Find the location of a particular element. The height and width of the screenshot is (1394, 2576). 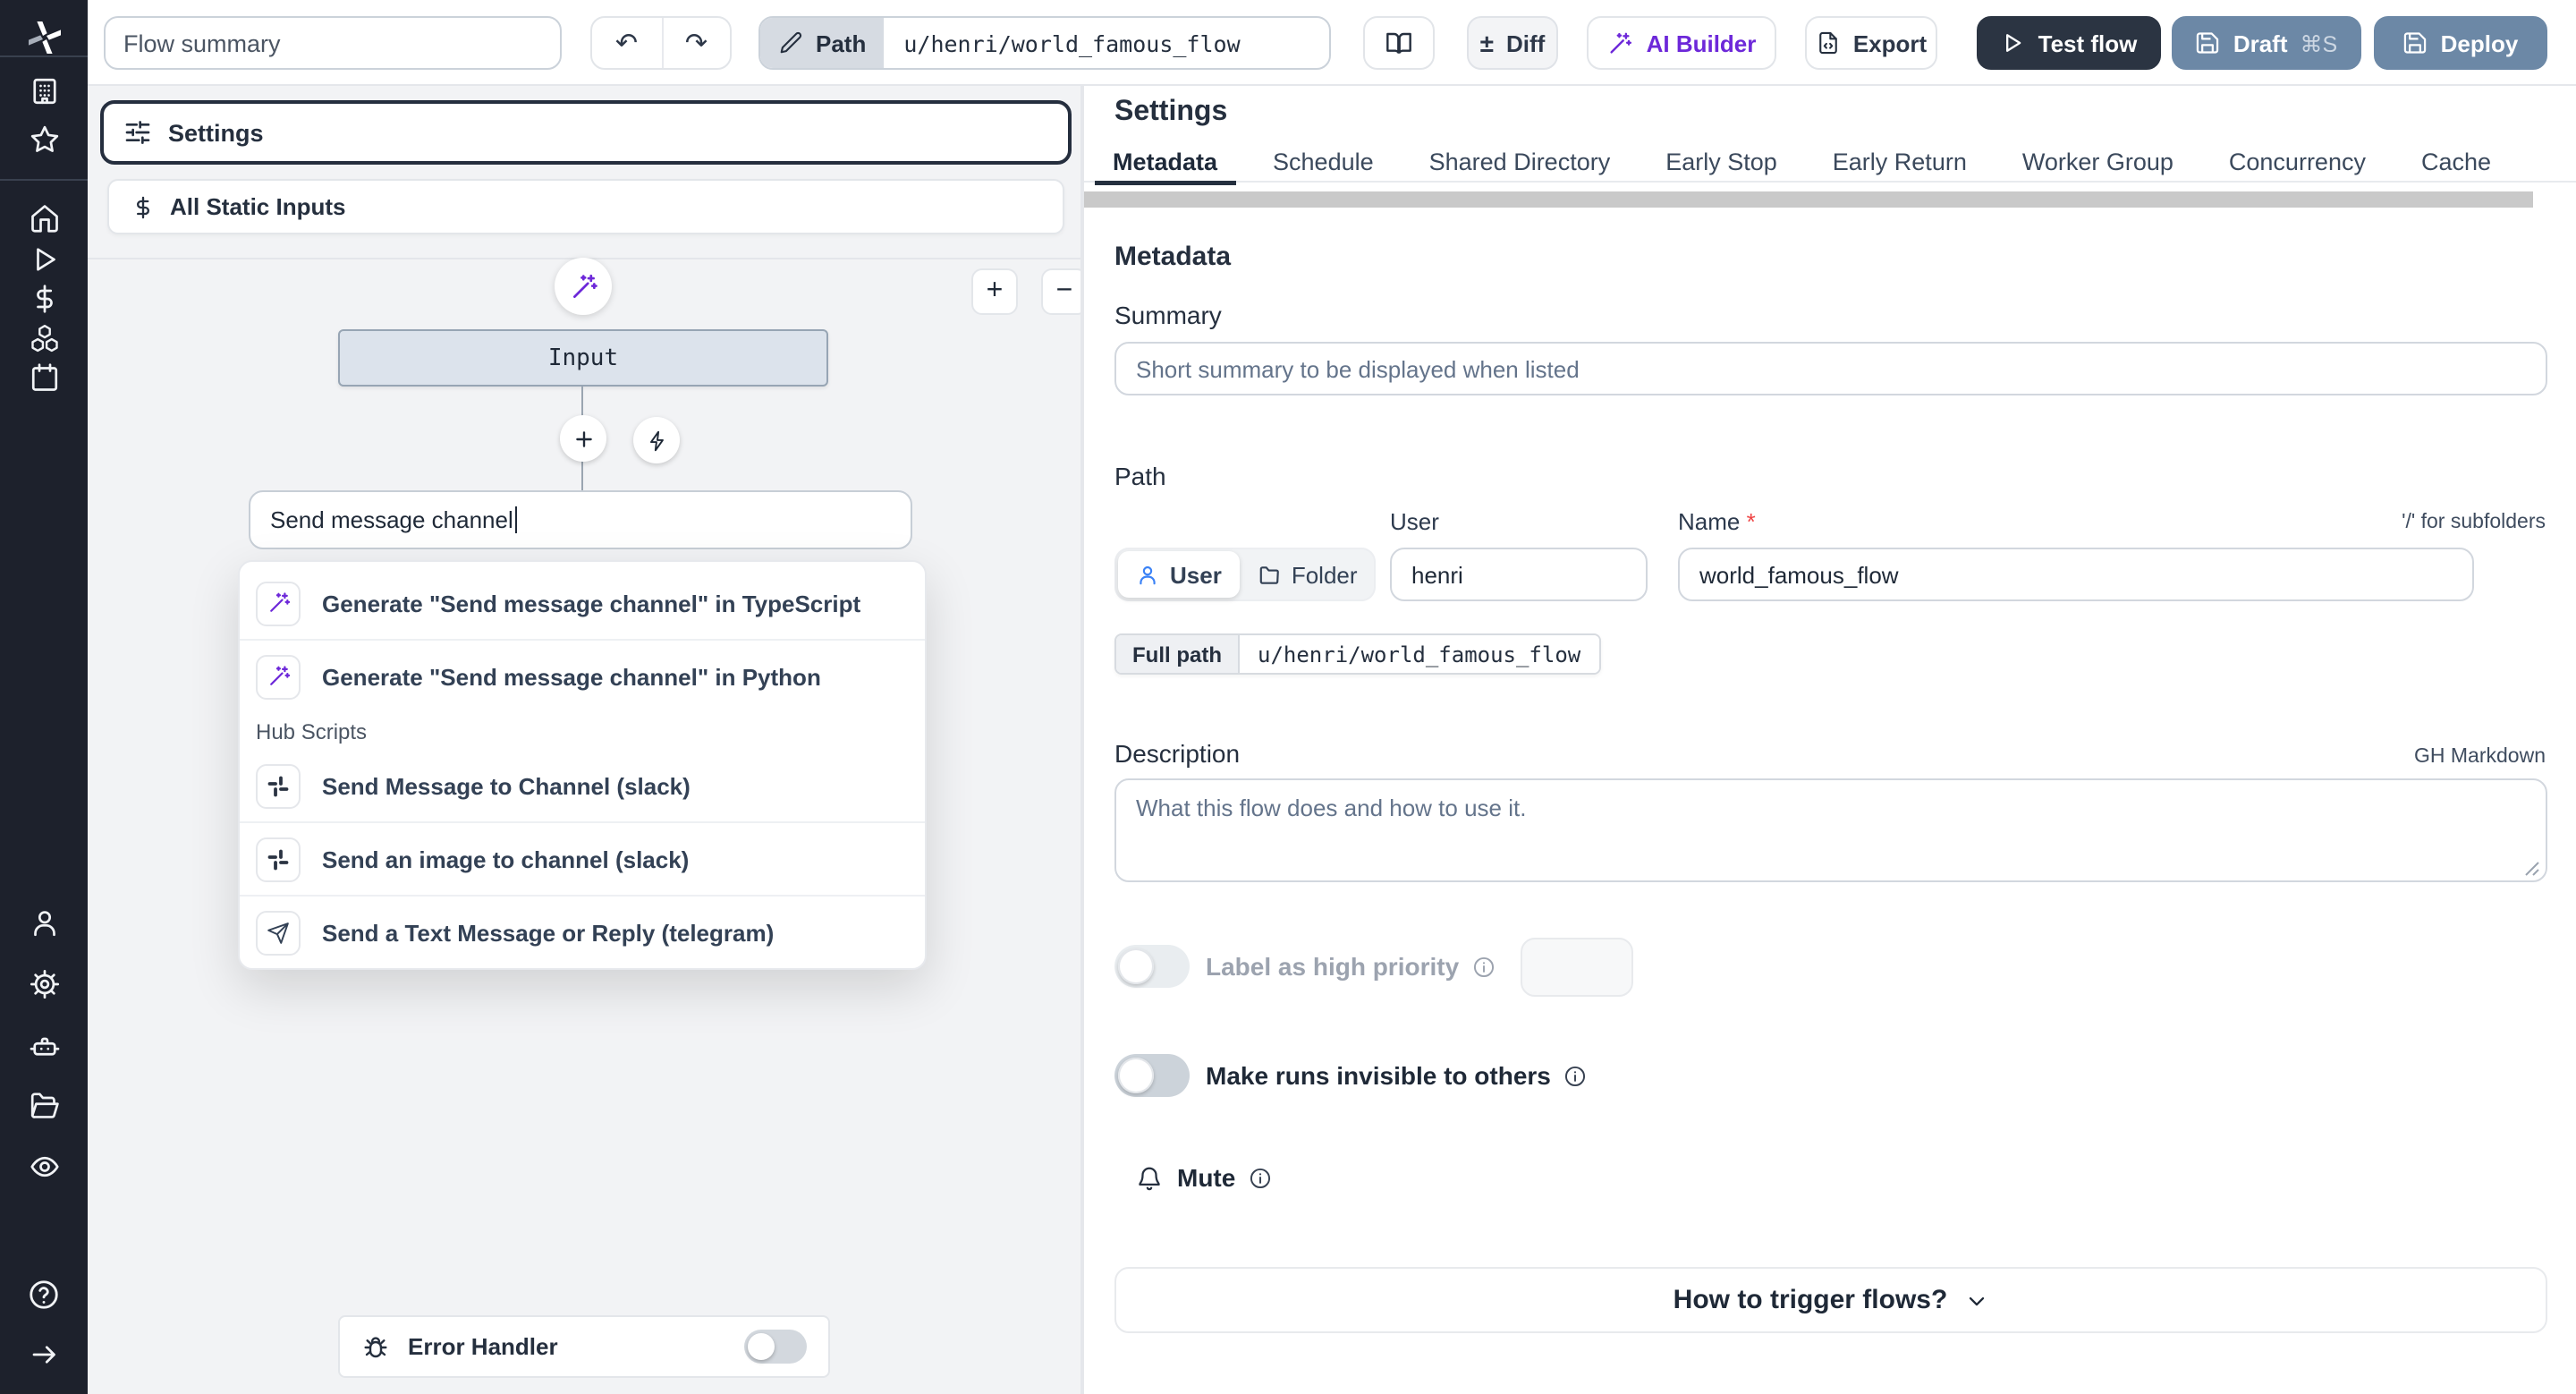

step-search-input: Send message channel is located at coordinates (580, 519).